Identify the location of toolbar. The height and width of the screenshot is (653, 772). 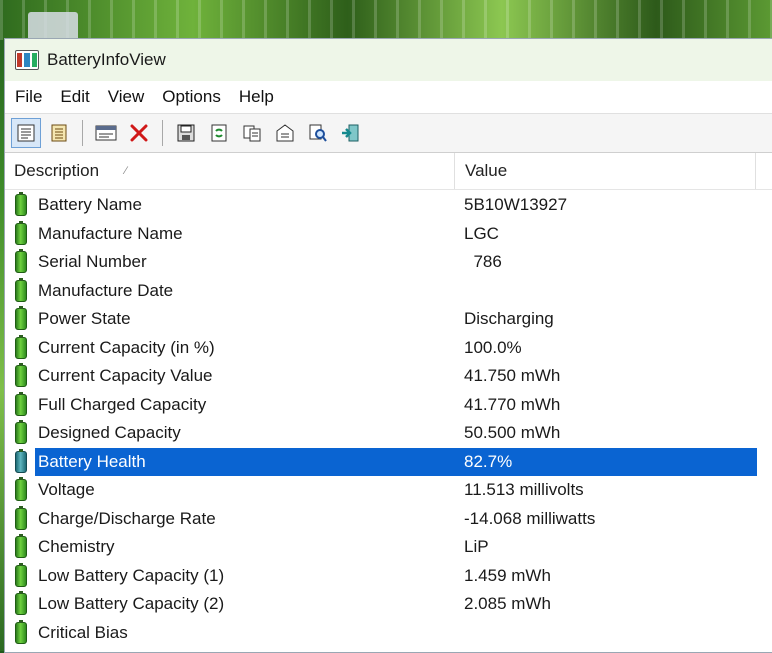
(388, 133).